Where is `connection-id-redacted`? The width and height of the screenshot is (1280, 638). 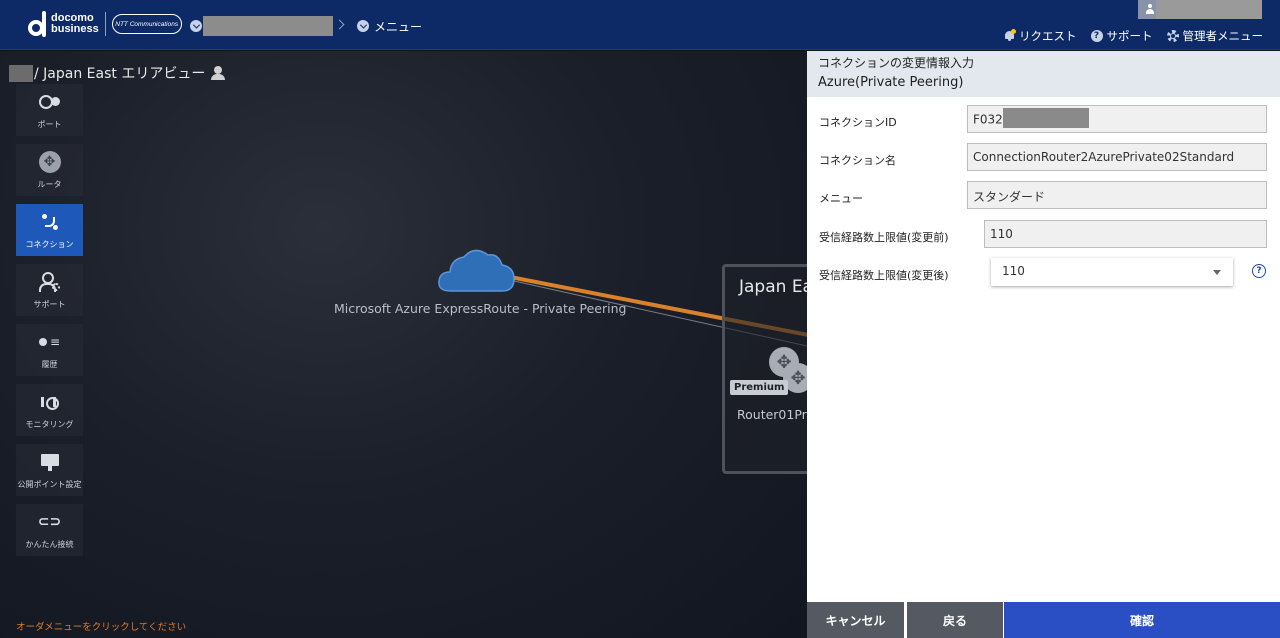
connection-id-redacted is located at coordinates (1045, 118).